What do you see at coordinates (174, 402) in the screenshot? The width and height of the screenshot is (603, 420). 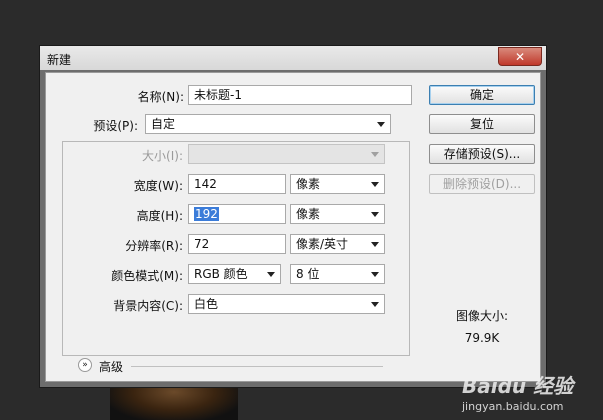 I see `canvas-preview-image` at bounding box center [174, 402].